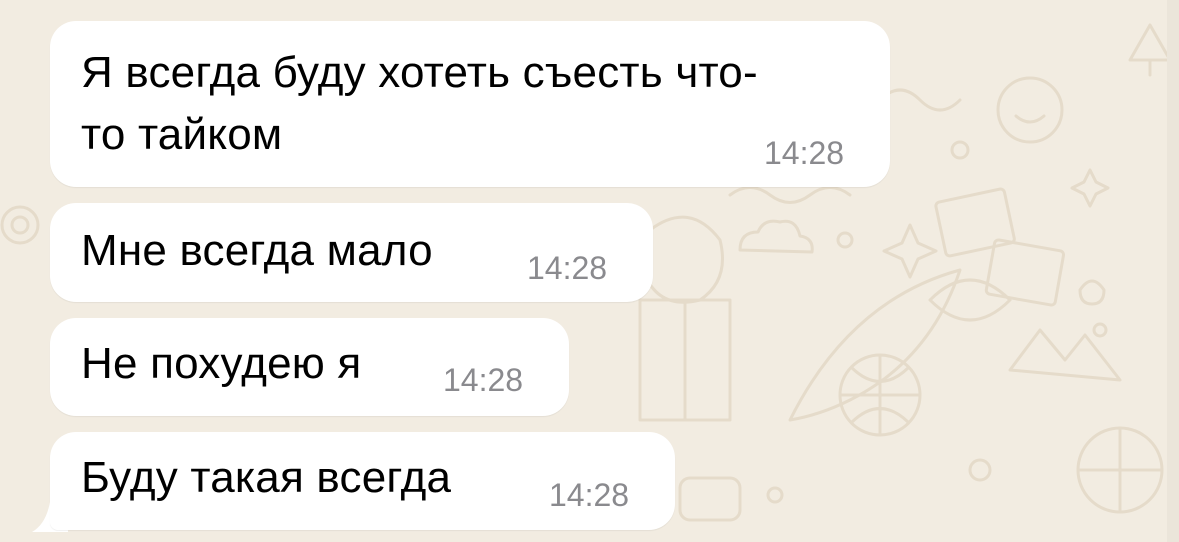  What do you see at coordinates (685, 360) in the screenshot?
I see `doodle-shirt` at bounding box center [685, 360].